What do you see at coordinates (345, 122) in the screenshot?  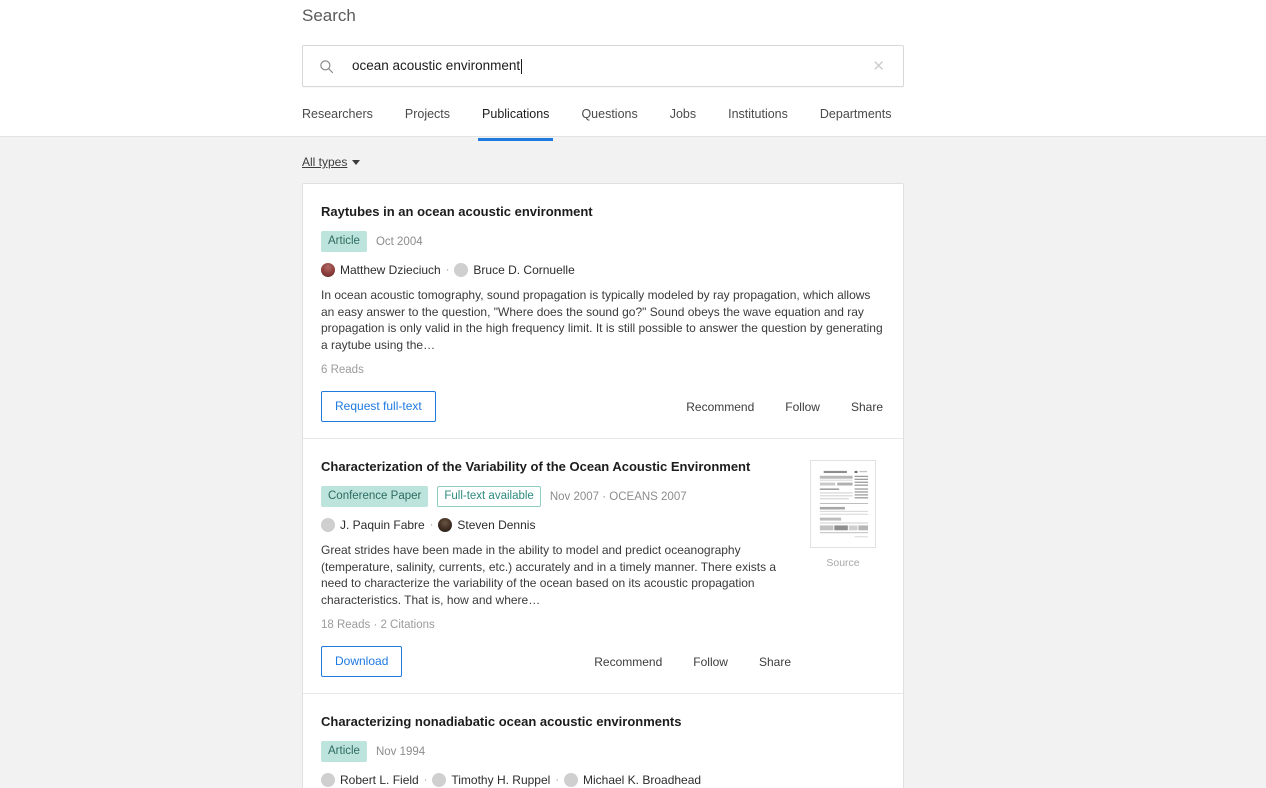 I see `tab-researchers: Researchers` at bounding box center [345, 122].